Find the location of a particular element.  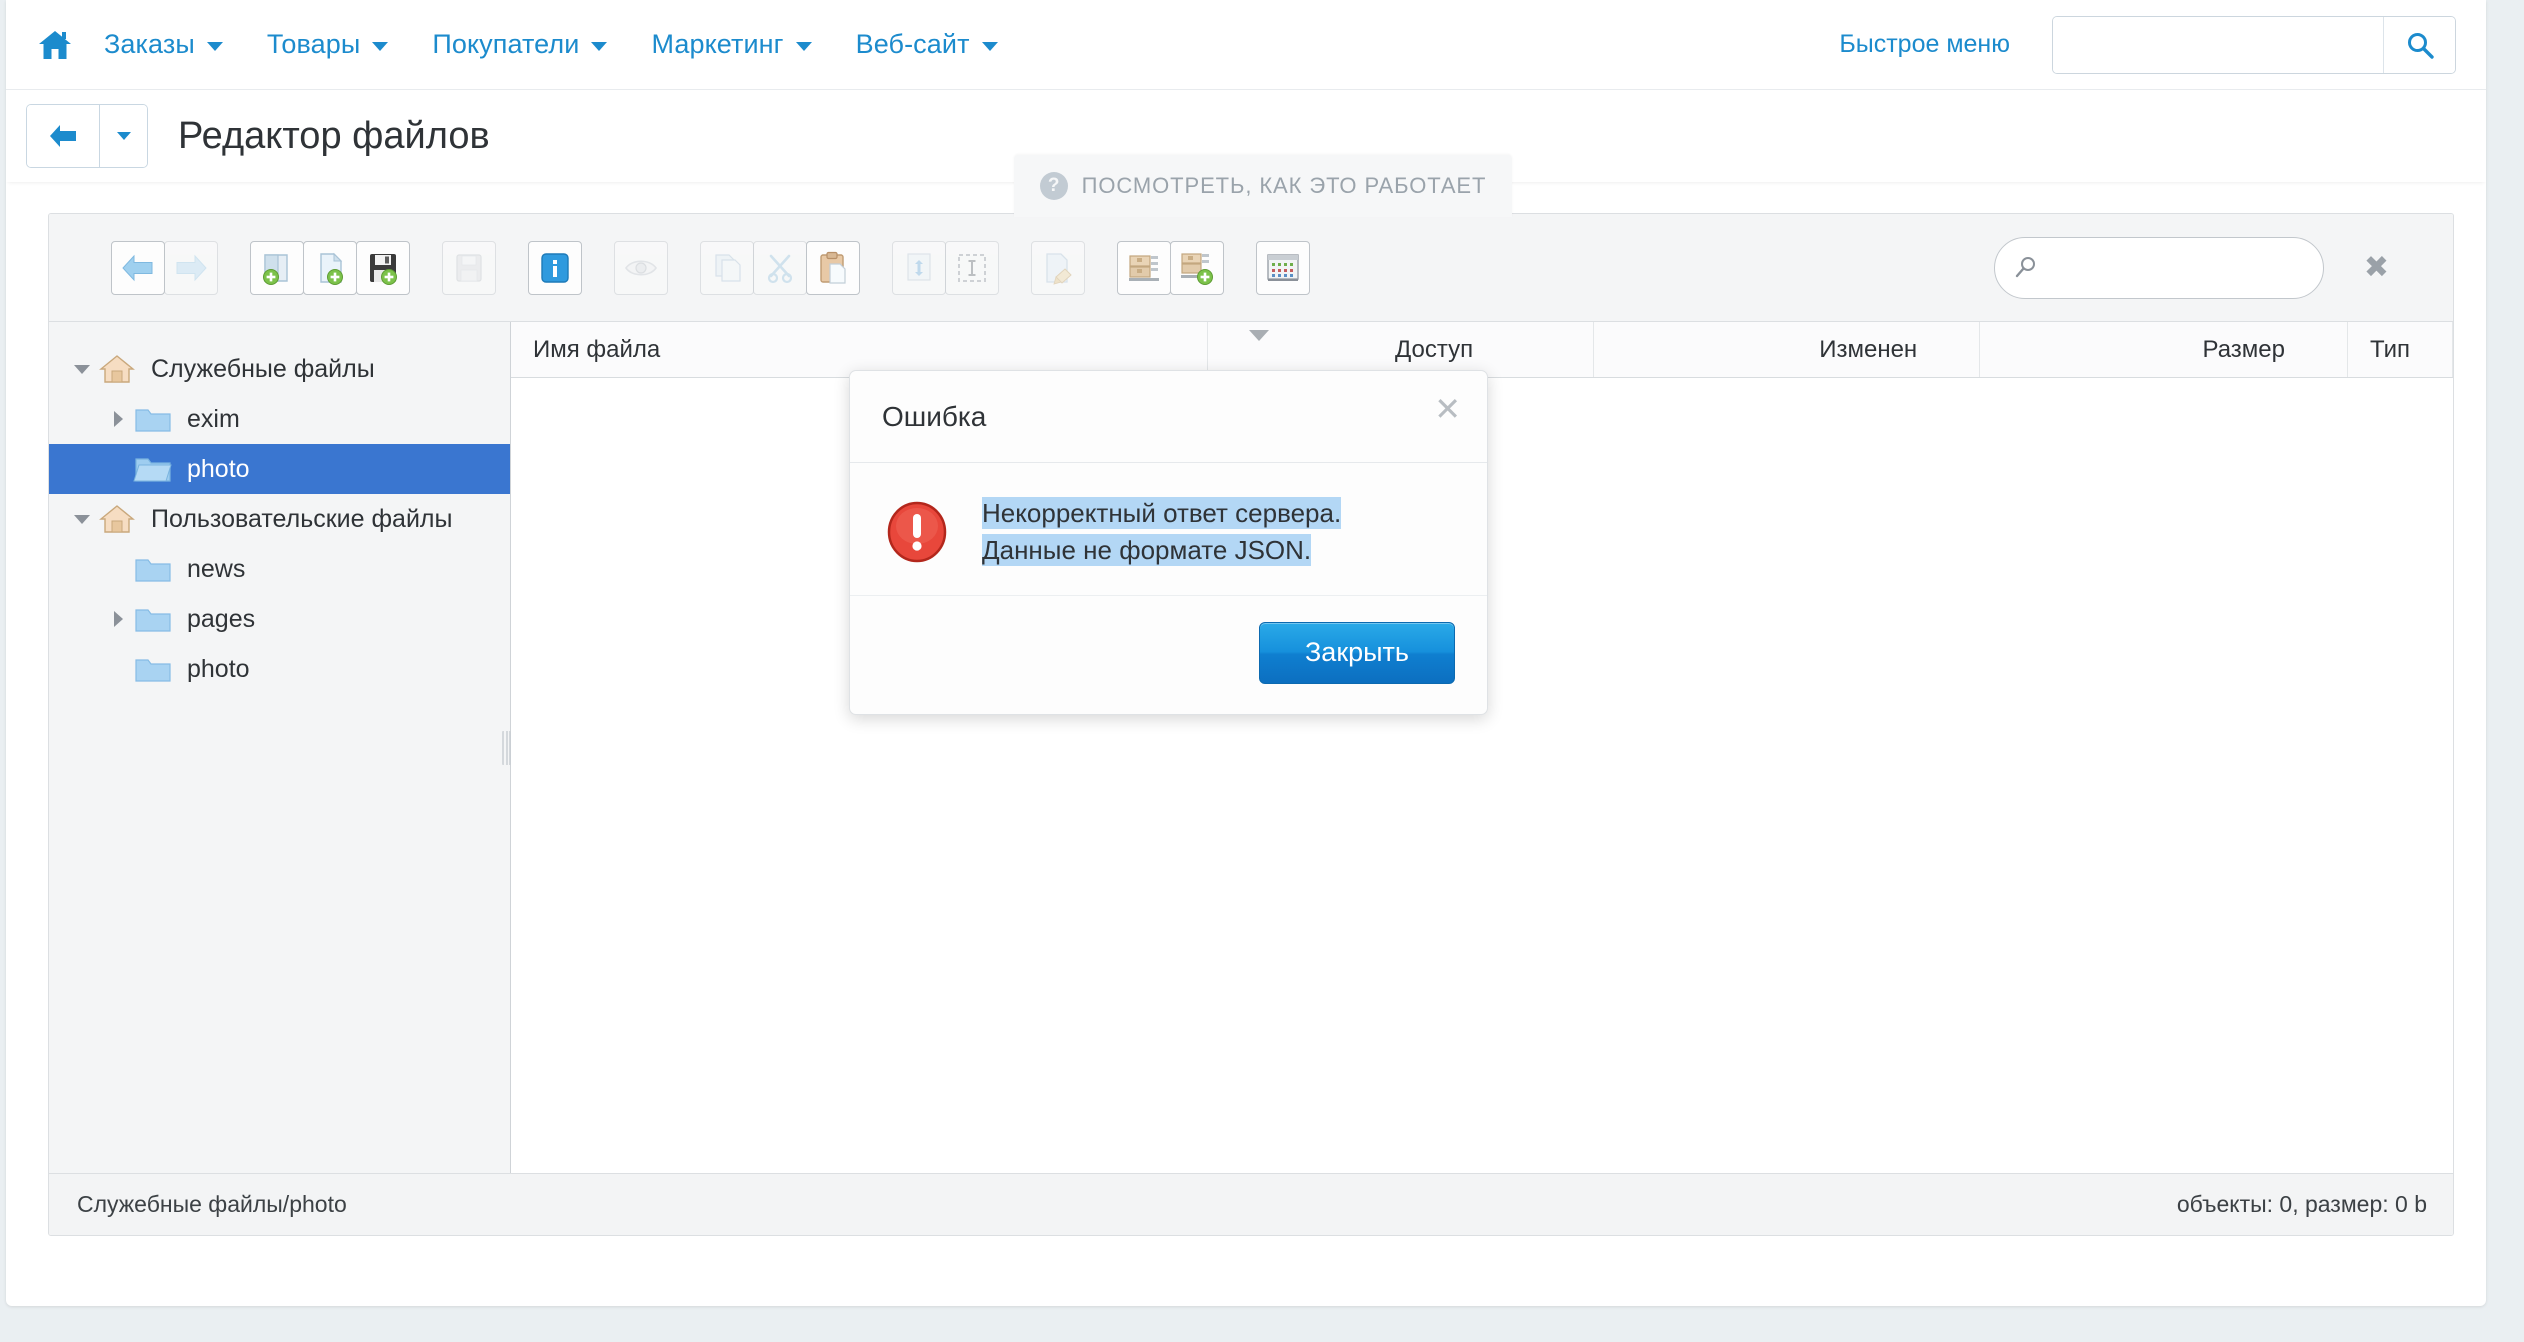

tree-item-photo-user: photo is located at coordinates (279, 669).